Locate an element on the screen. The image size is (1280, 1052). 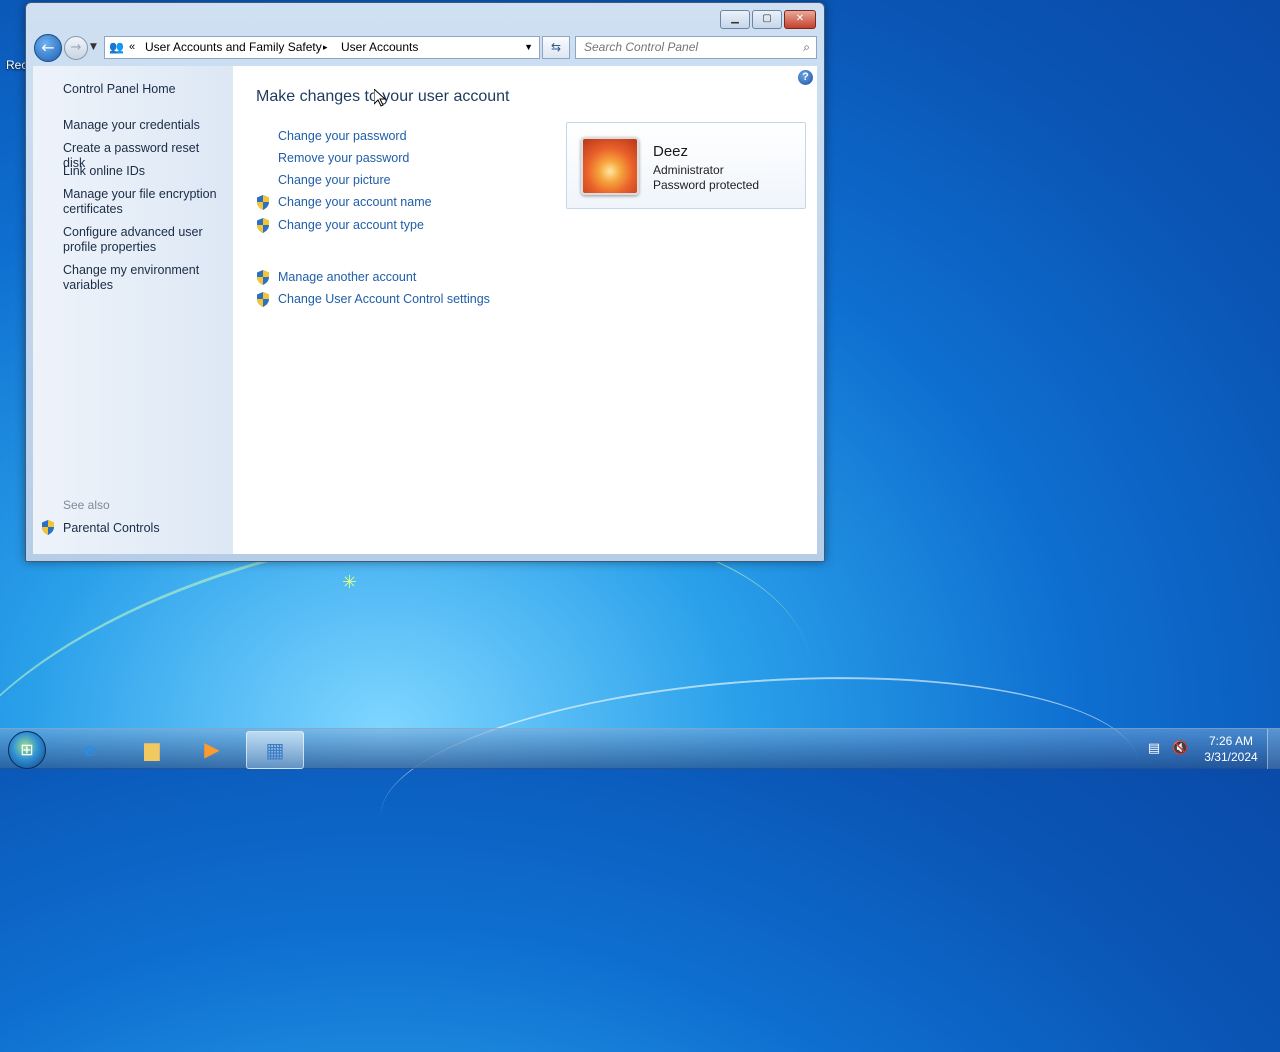
environment-variables-link: Change my environment variables is located at coordinates (143, 278).